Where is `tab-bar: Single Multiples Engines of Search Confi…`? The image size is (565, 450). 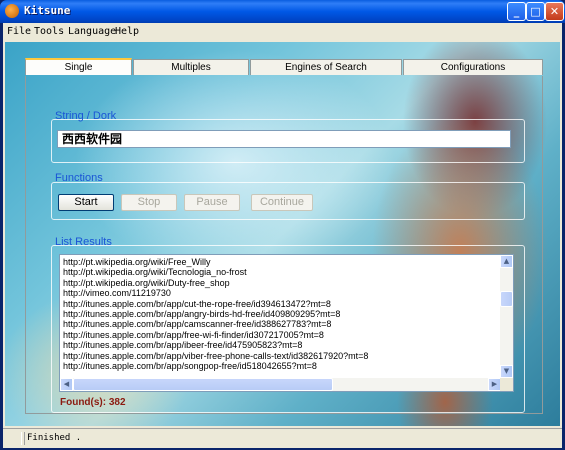 tab-bar: Single Multiples Engines of Search Confi… is located at coordinates (285, 67).